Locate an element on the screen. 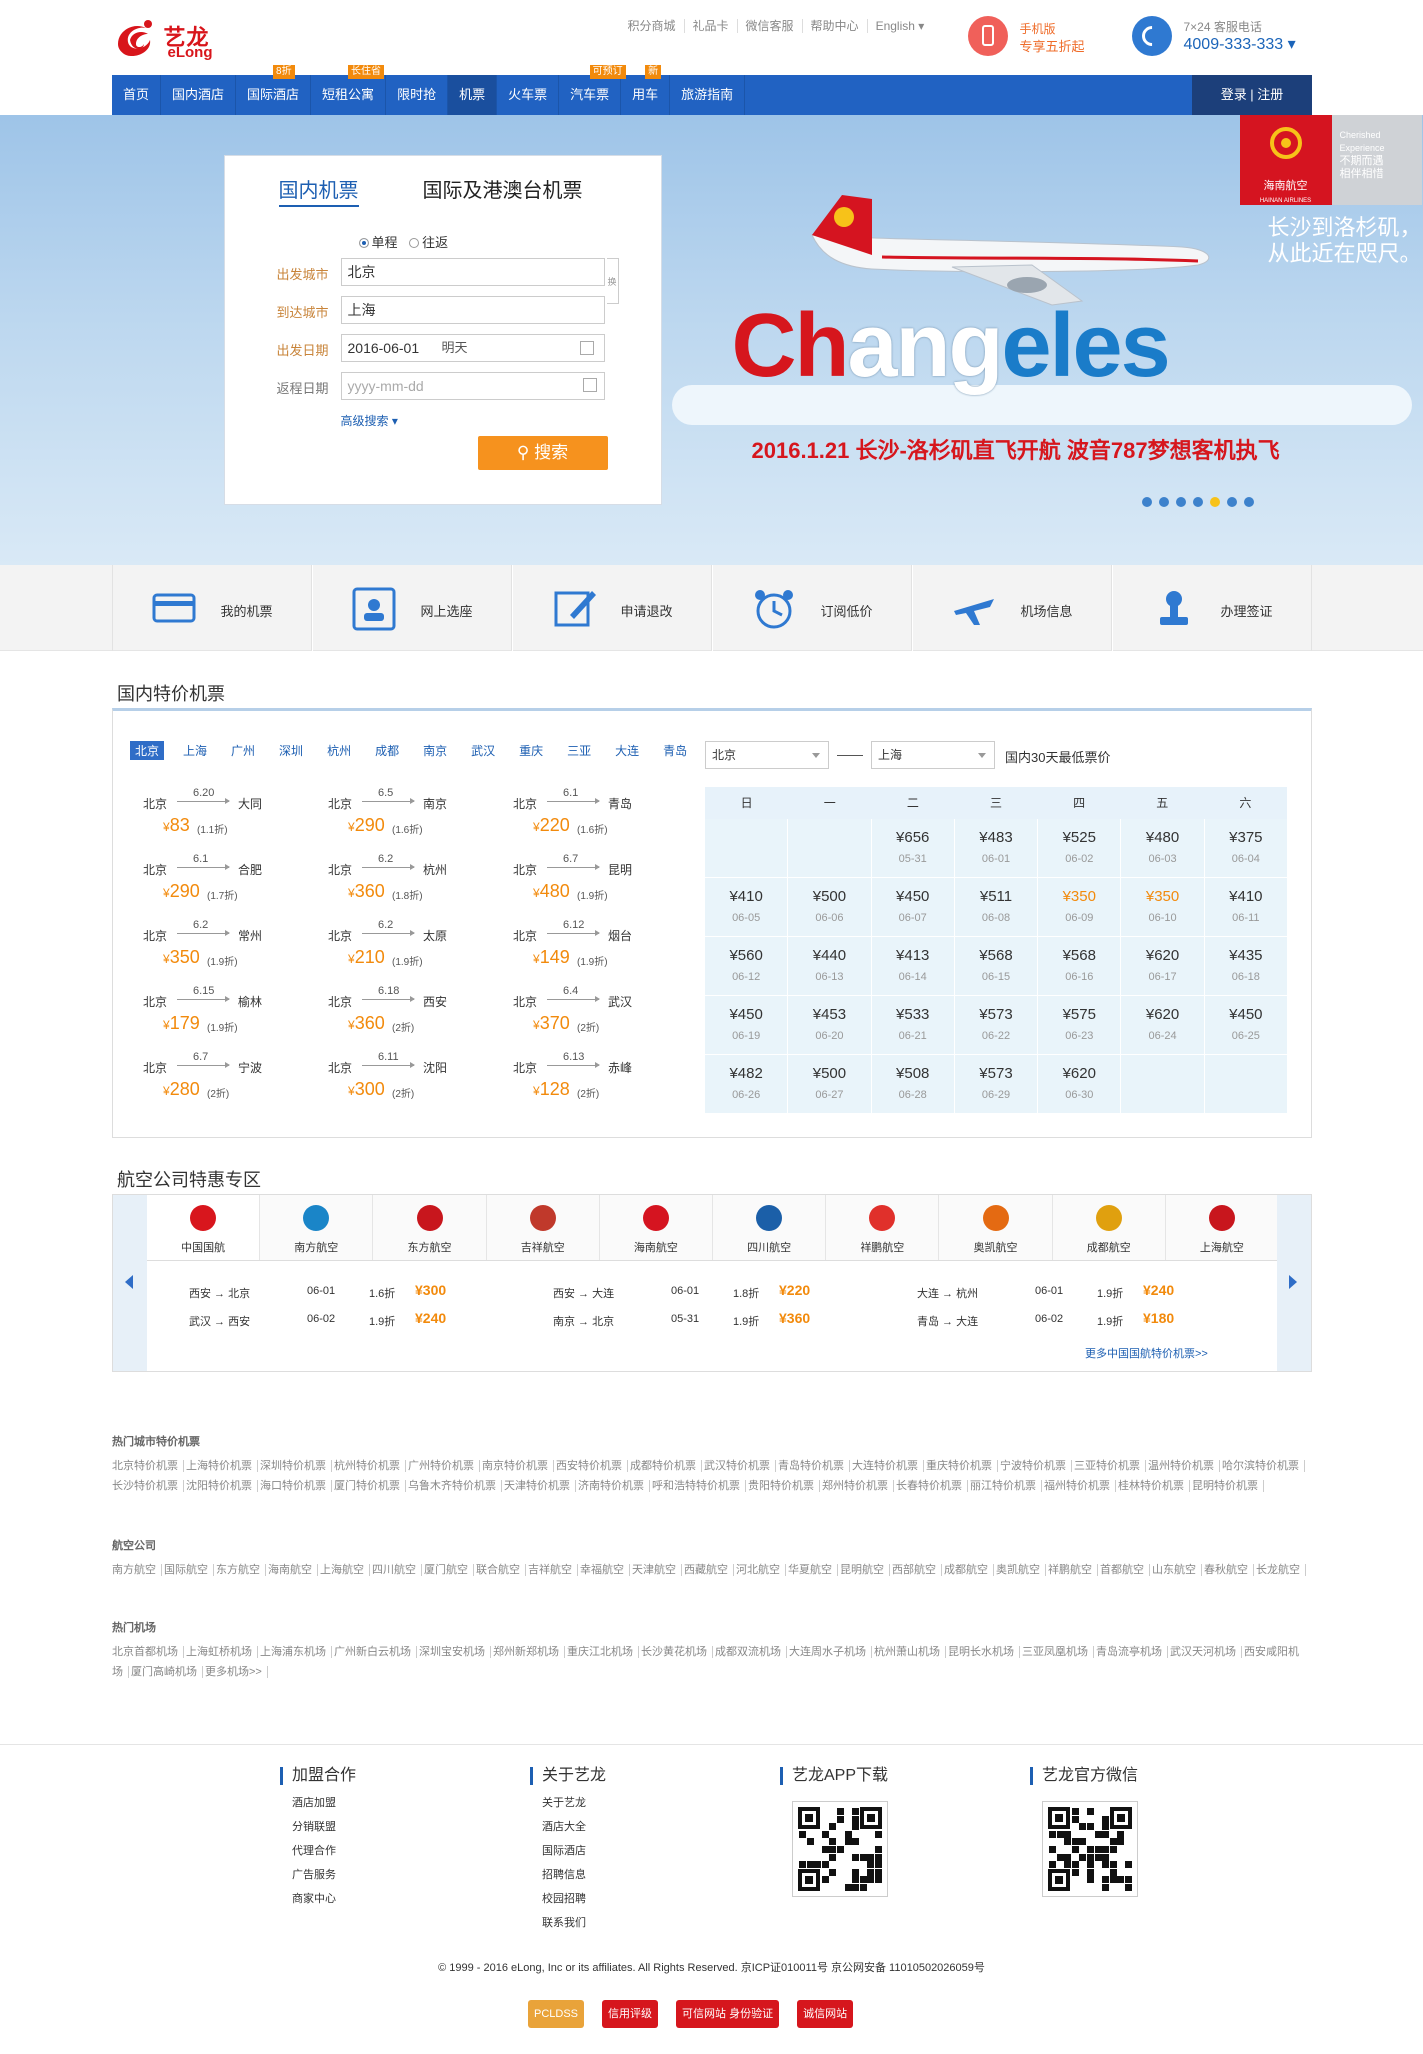 The height and width of the screenshot is (2054, 1423). airline-tab-2: 东方航空 is located at coordinates (430, 1227).